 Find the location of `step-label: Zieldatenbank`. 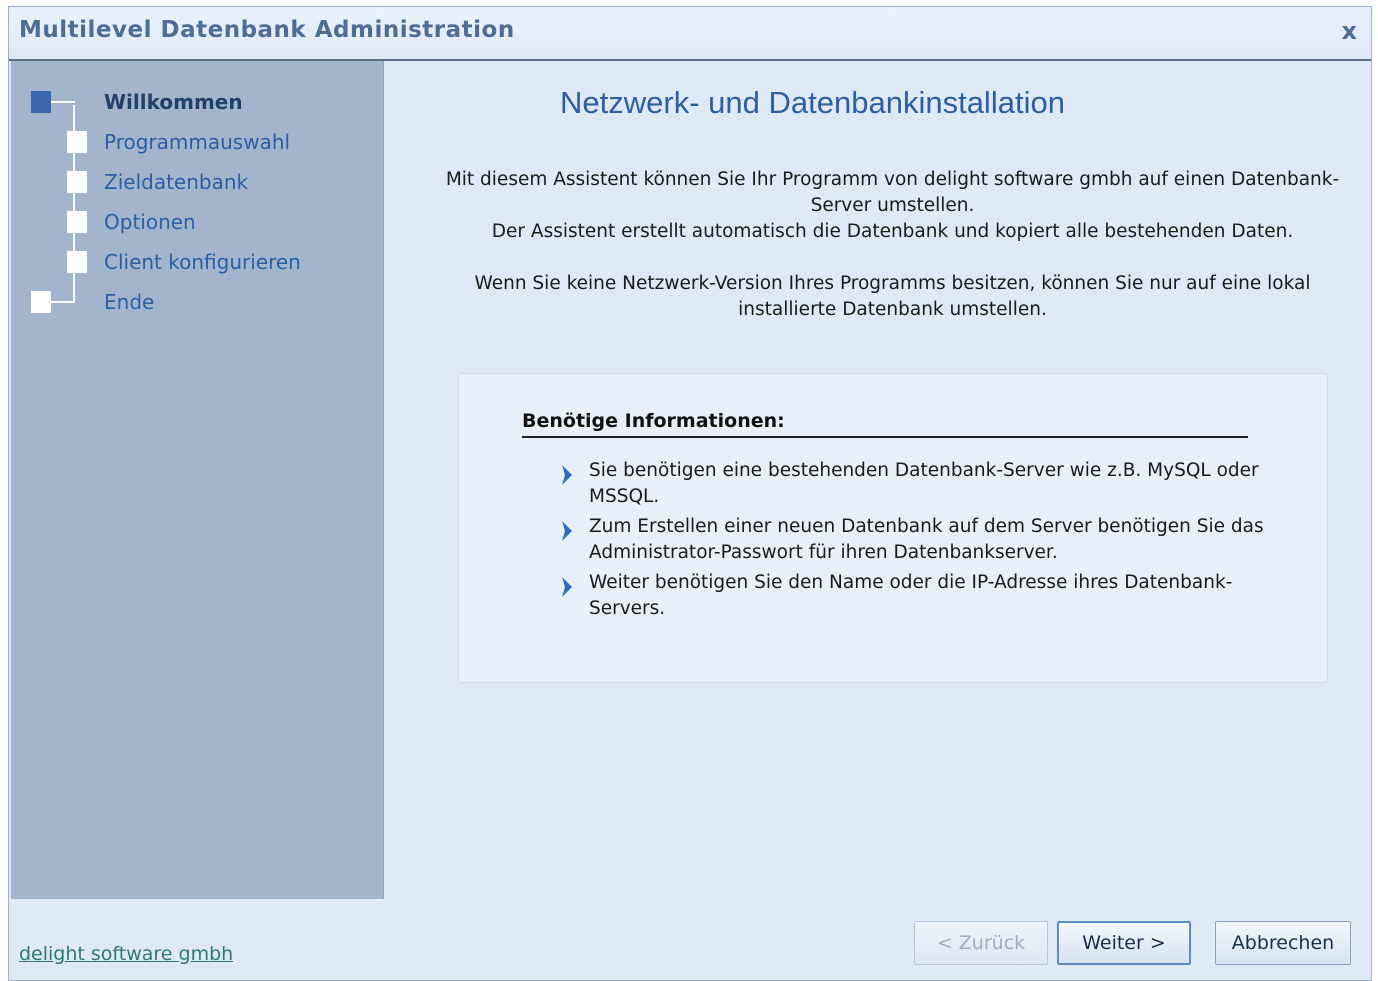

step-label: Zieldatenbank is located at coordinates (176, 182).